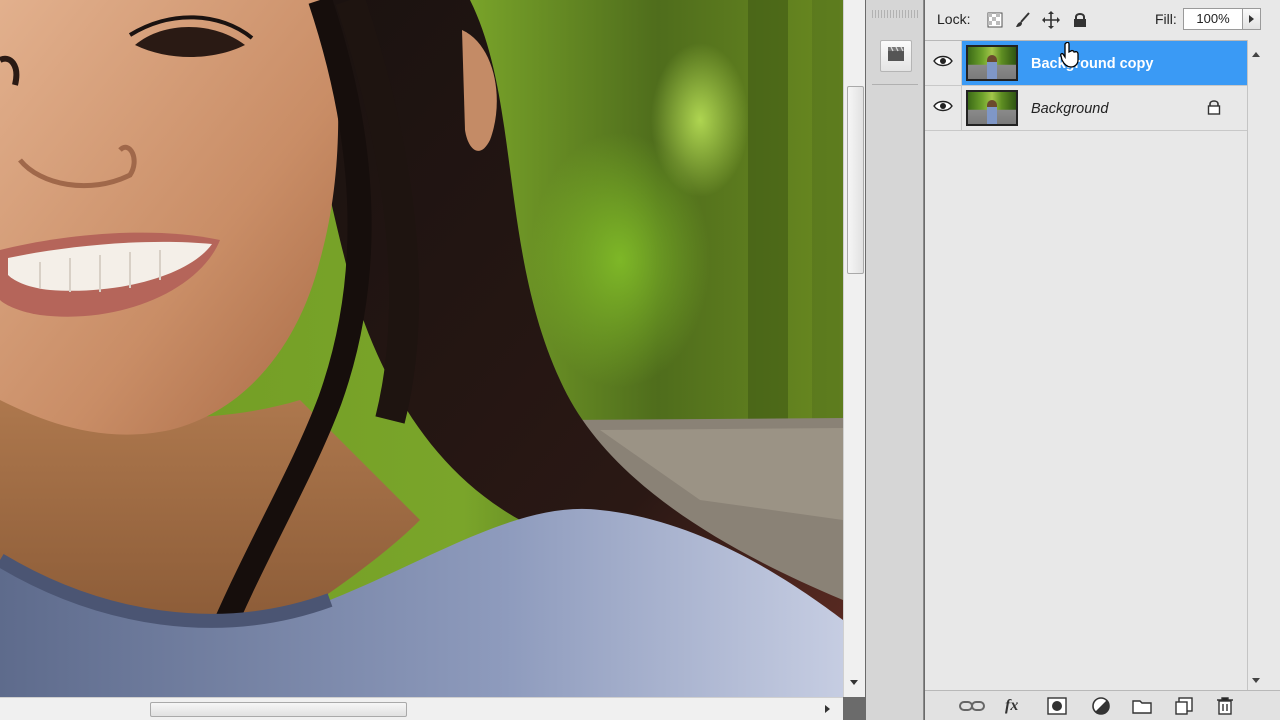 The image size is (1280, 720). What do you see at coordinates (895, 14) in the screenshot?
I see `dock-grip` at bounding box center [895, 14].